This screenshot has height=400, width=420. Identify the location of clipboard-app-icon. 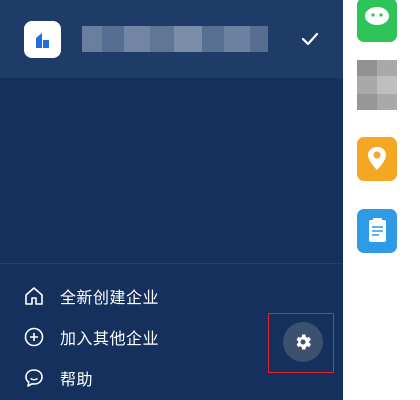
(377, 231).